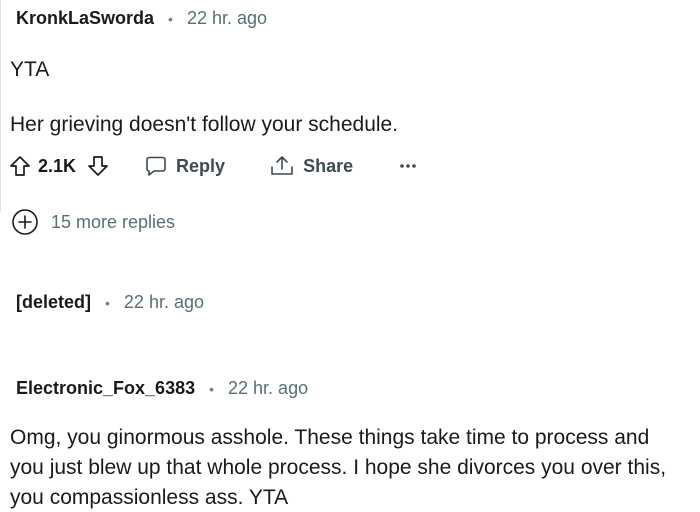 Image resolution: width=700 pixels, height=512 pixels. I want to click on more-options-icon, so click(408, 166).